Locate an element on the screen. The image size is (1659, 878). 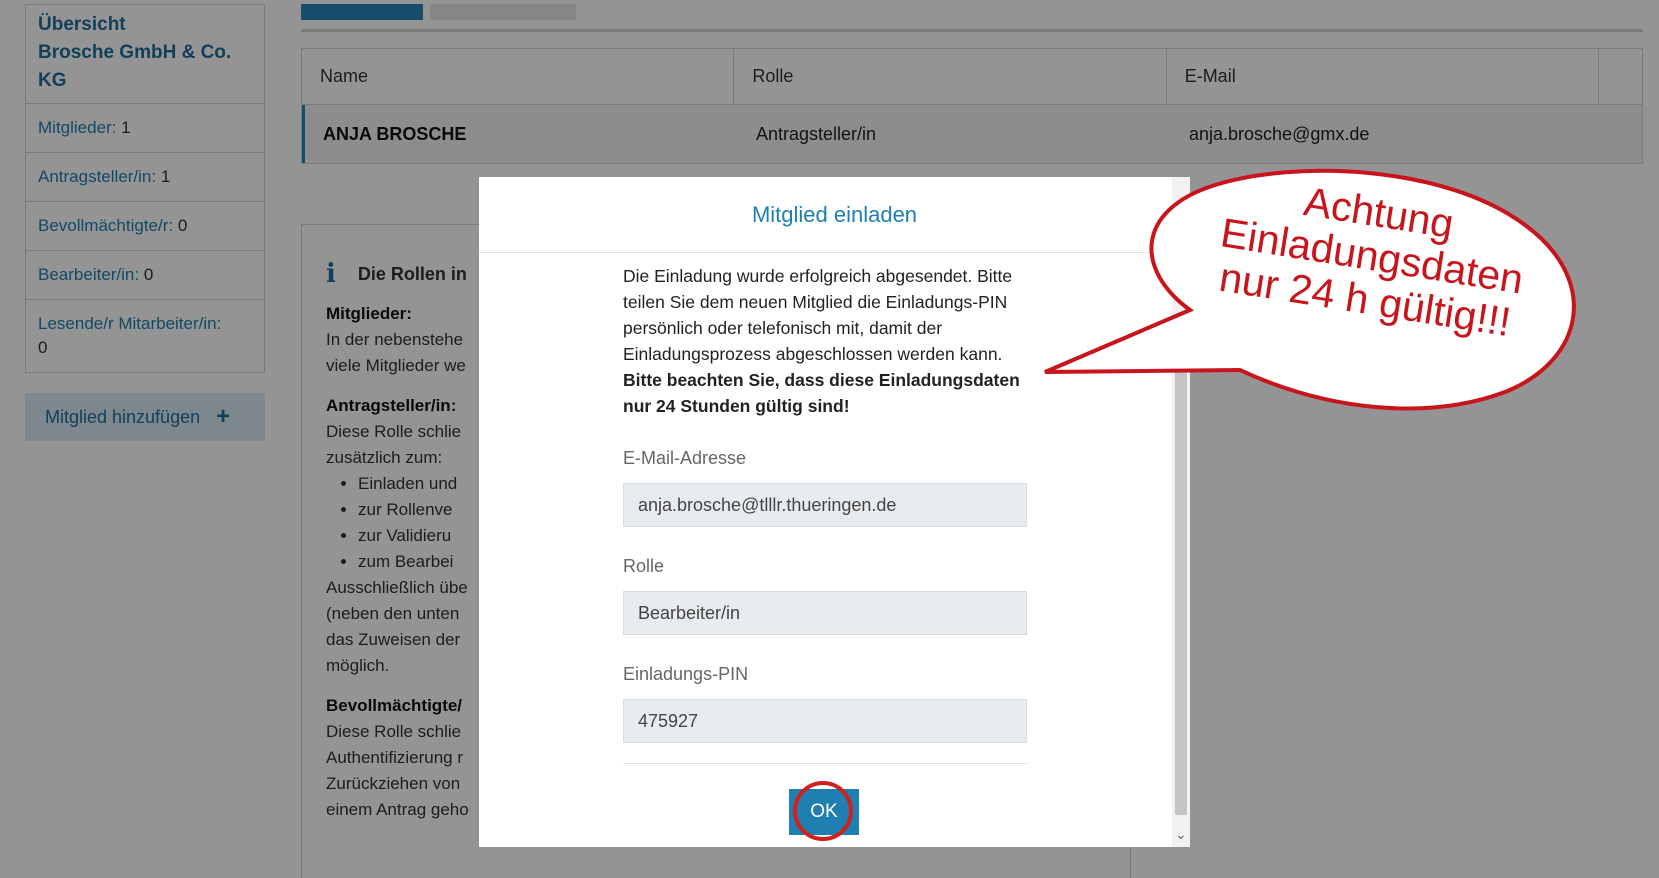
pin-label: Einladungs-PIN is located at coordinates (686, 674).